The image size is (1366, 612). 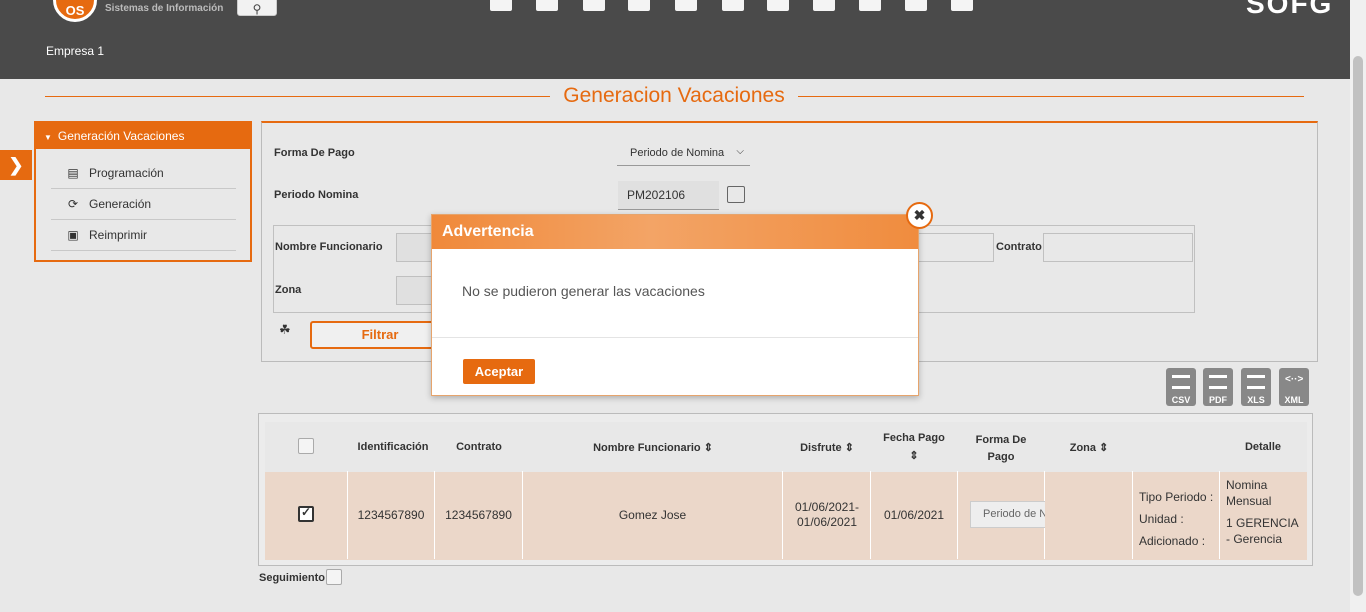 I want to click on header-detalle: Detalle, so click(x=1263, y=447).